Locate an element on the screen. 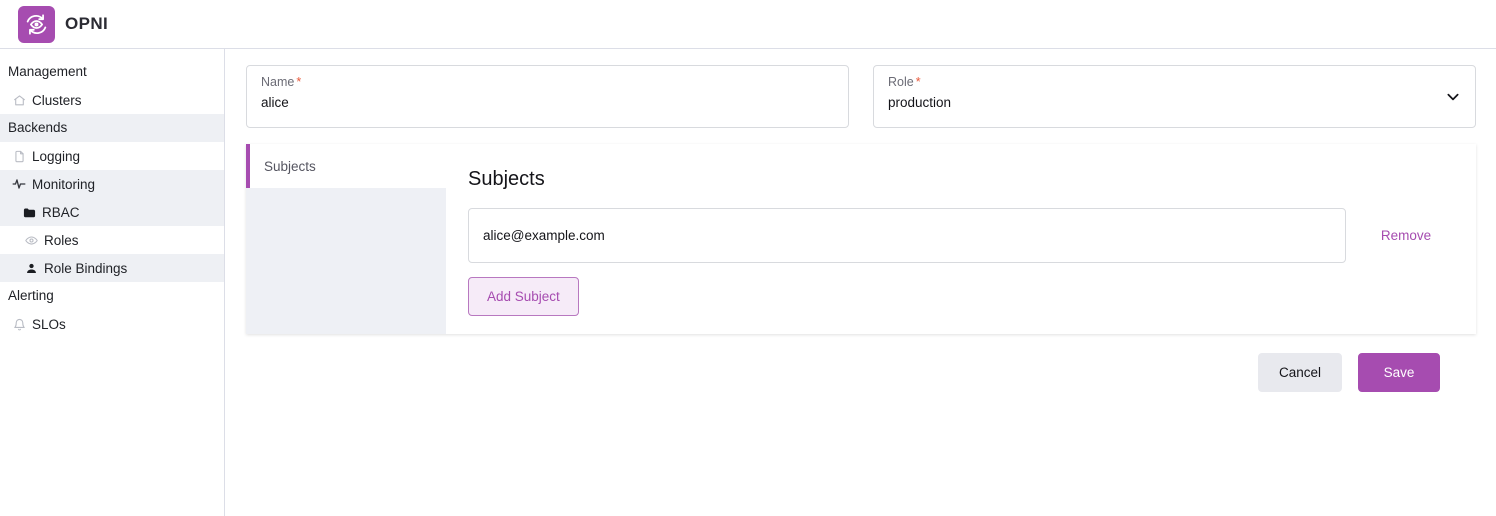 The image size is (1496, 516). tab-label: Subjects is located at coordinates (290, 166).